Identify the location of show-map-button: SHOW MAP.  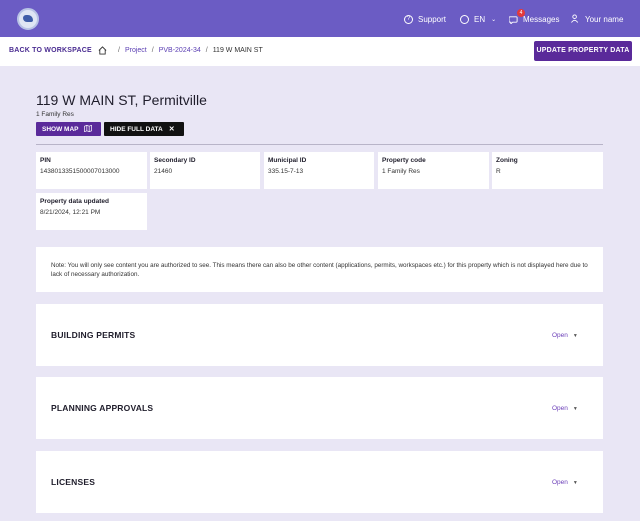
(68, 129).